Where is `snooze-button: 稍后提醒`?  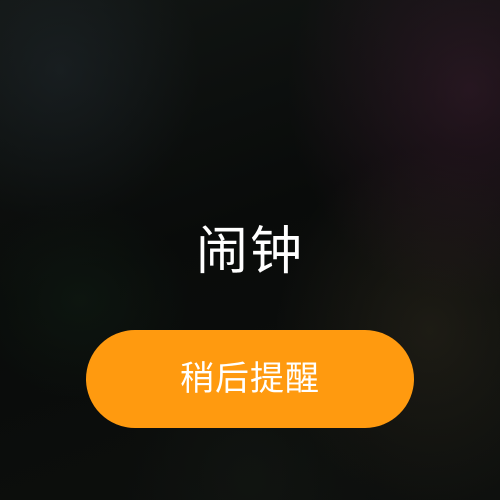 snooze-button: 稍后提醒 is located at coordinates (250, 379).